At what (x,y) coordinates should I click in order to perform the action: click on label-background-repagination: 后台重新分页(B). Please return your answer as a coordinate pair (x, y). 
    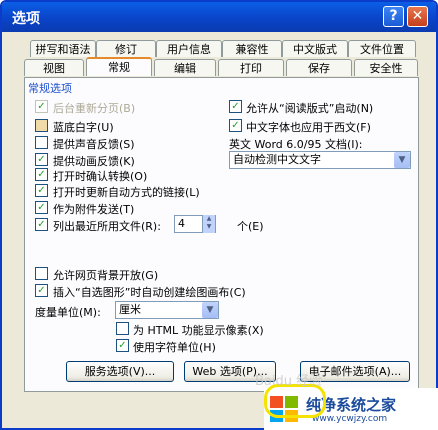
    Looking at the image, I should click on (94, 108).